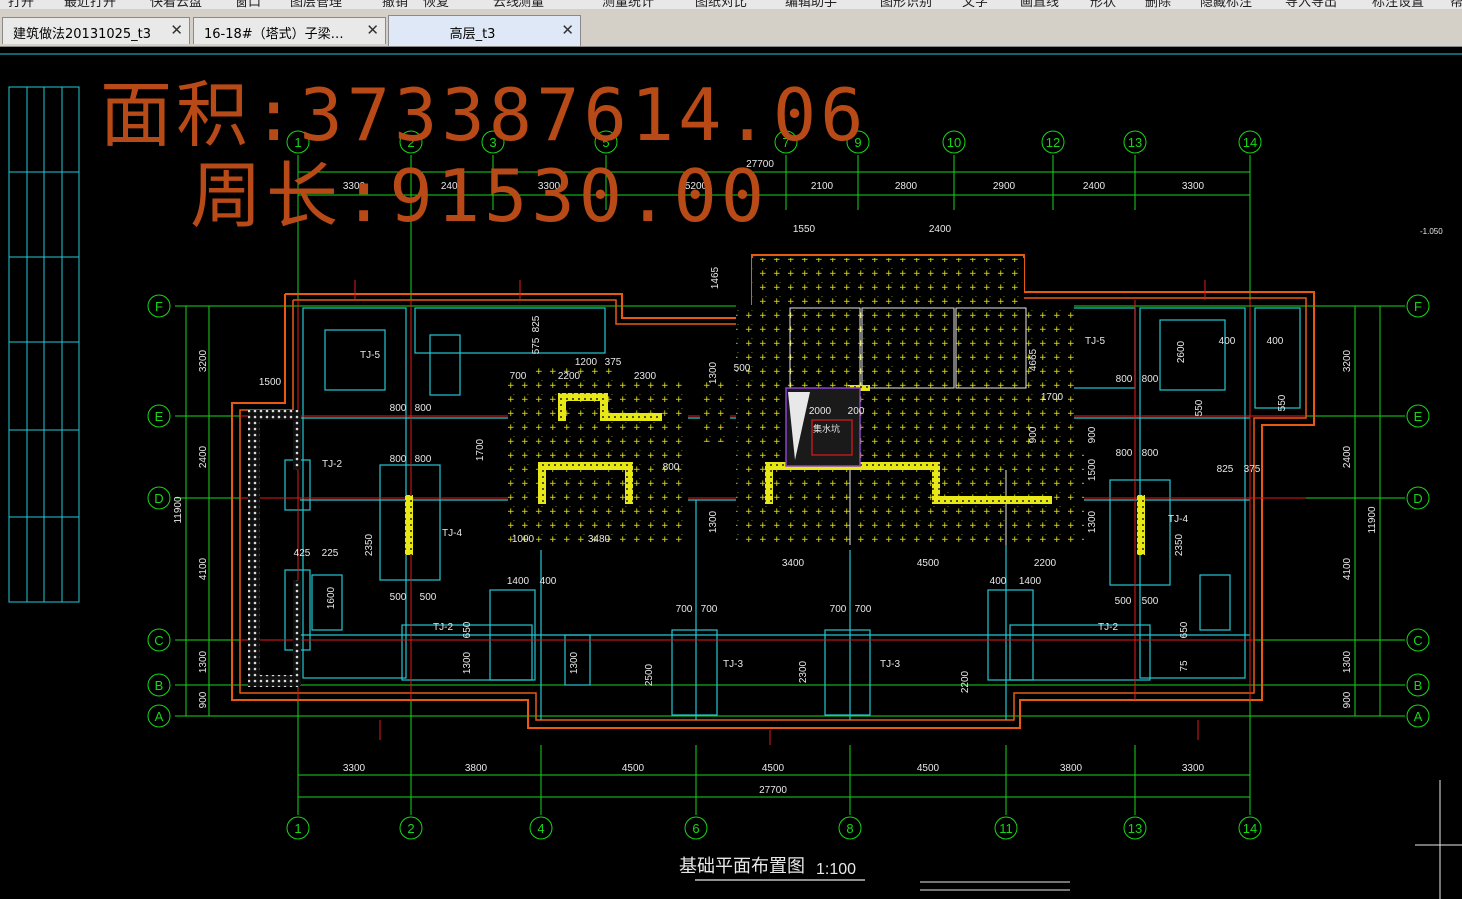  Describe the element at coordinates (1226, 4) in the screenshot. I see `menu-item: 隐藏标注` at that location.